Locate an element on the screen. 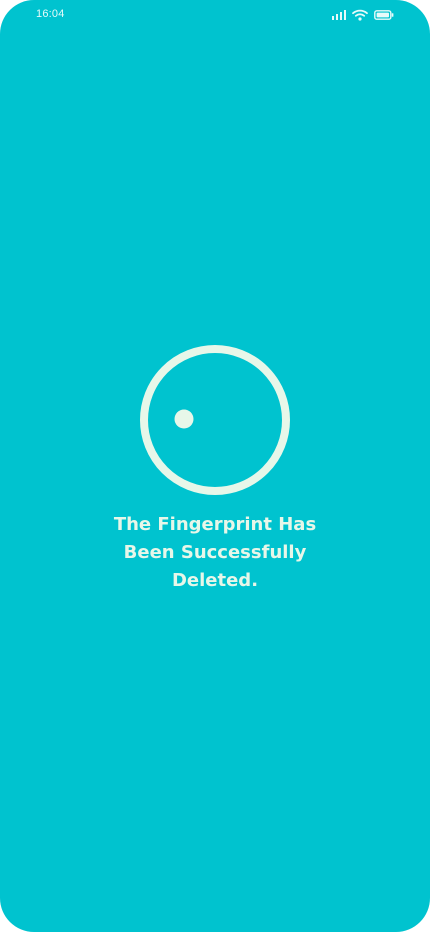  circle-with-dot-icon is located at coordinates (215, 420).